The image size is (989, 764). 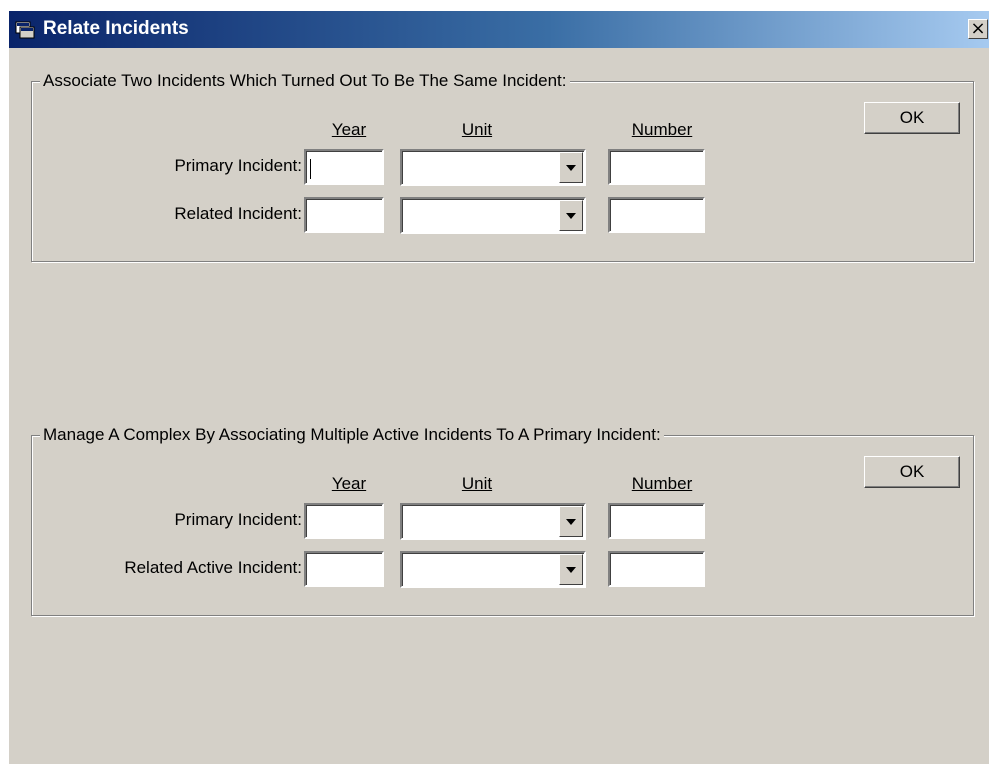 I want to click on complex-primary-unit-select, so click(x=493, y=521).